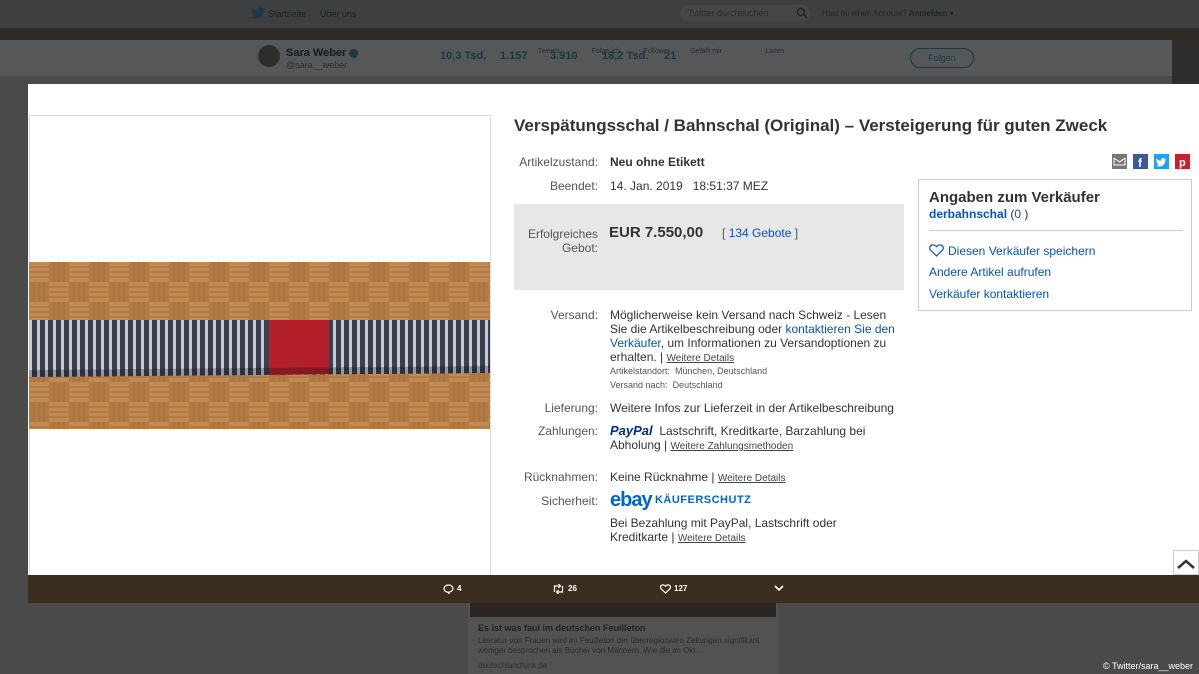 This screenshot has width=1199, height=674. What do you see at coordinates (673, 589) in the screenshot?
I see `like-action: 127` at bounding box center [673, 589].